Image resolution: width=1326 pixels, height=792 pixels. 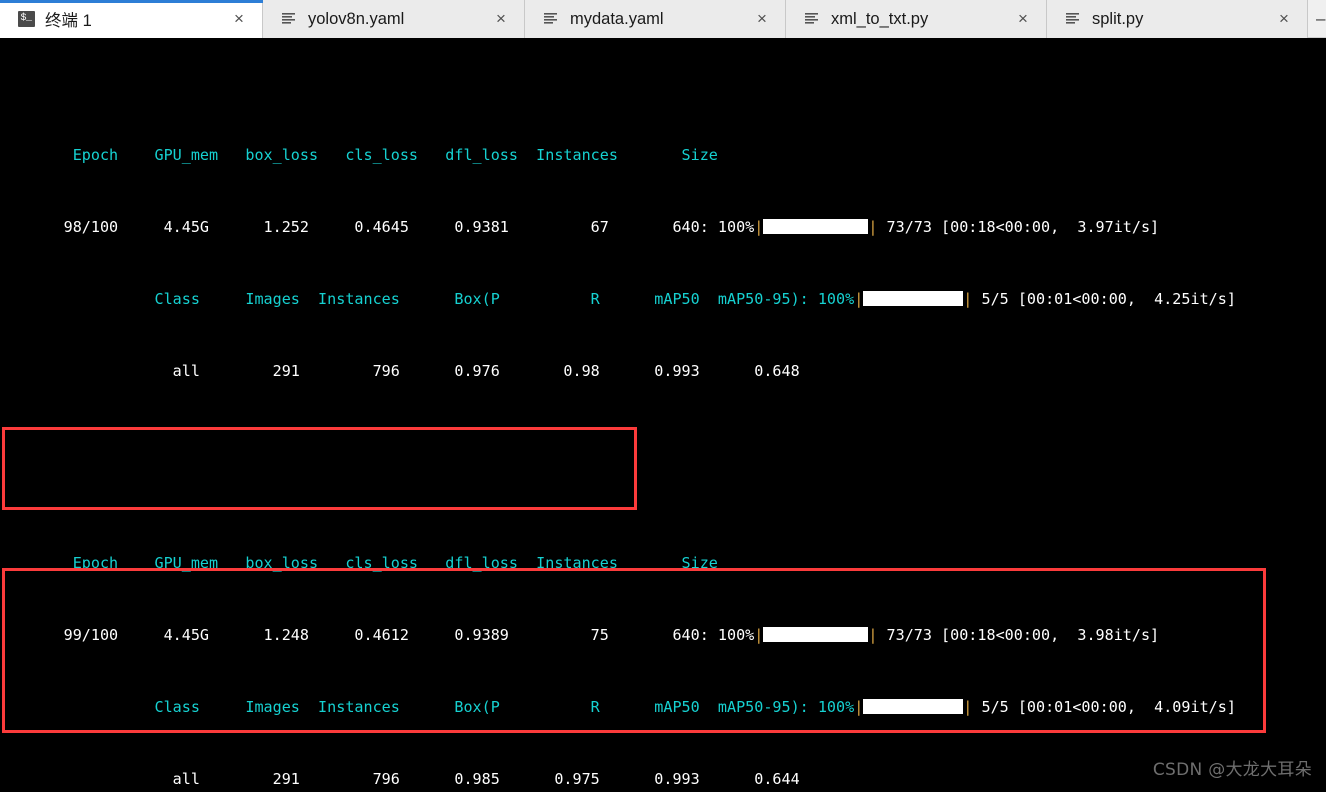 I want to click on tab-xml-to-txt-py: xml_to_txt.py ×, so click(x=916, y=19).